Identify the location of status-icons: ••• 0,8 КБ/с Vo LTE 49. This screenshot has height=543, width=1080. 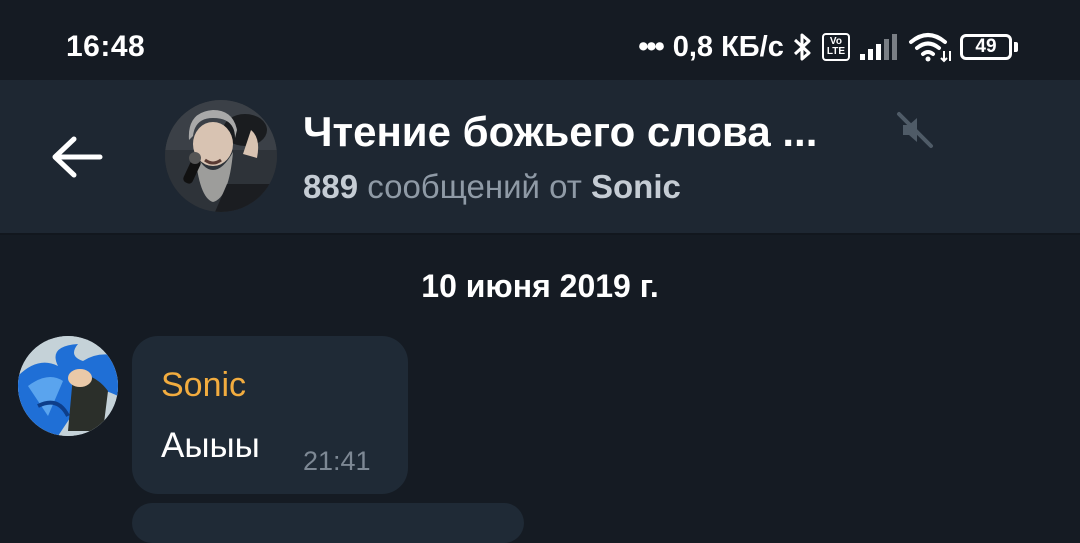
(828, 47).